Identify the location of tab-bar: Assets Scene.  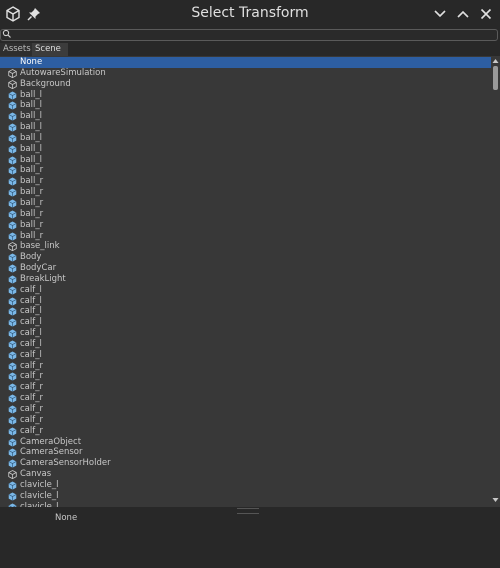
(250, 49).